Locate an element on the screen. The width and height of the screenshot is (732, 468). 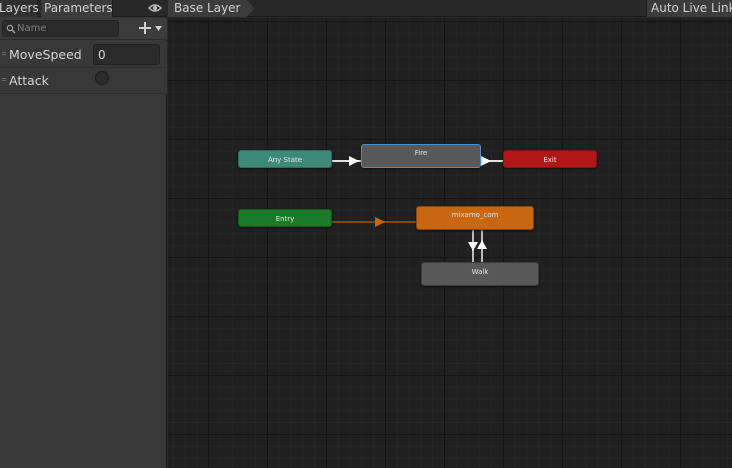
search-input is located at coordinates (67, 28).